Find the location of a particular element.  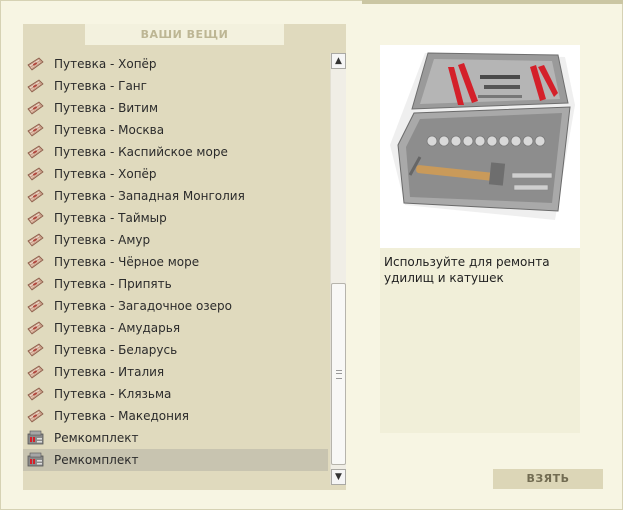

list-item: Путевка - Амур is located at coordinates (175, 240).